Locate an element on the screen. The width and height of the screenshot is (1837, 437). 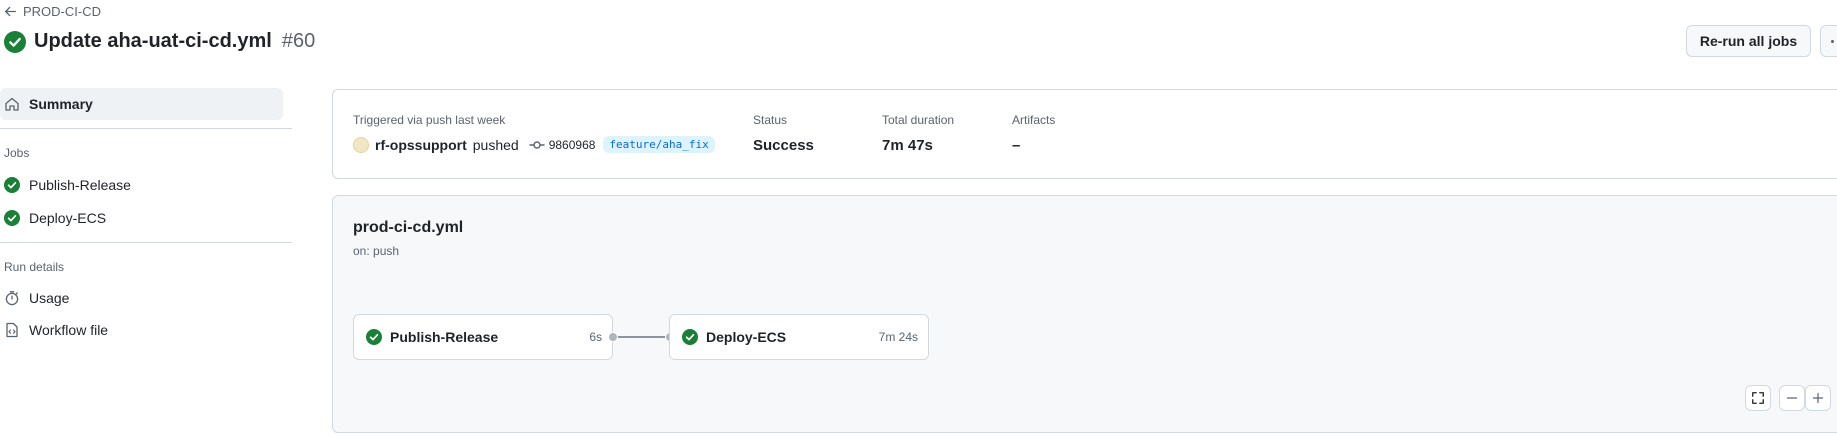
file-code-icon is located at coordinates (12, 330).